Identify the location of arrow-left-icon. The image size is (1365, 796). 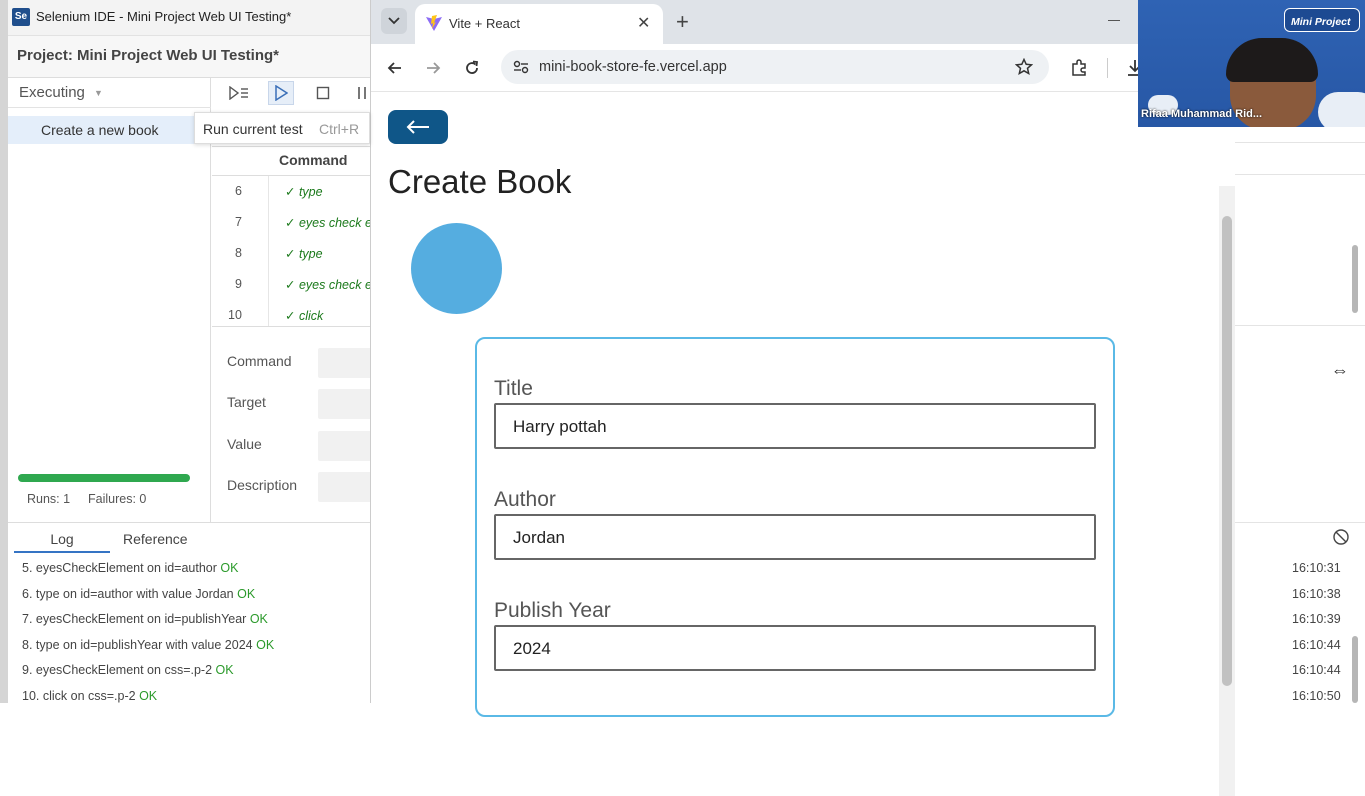
(394, 68).